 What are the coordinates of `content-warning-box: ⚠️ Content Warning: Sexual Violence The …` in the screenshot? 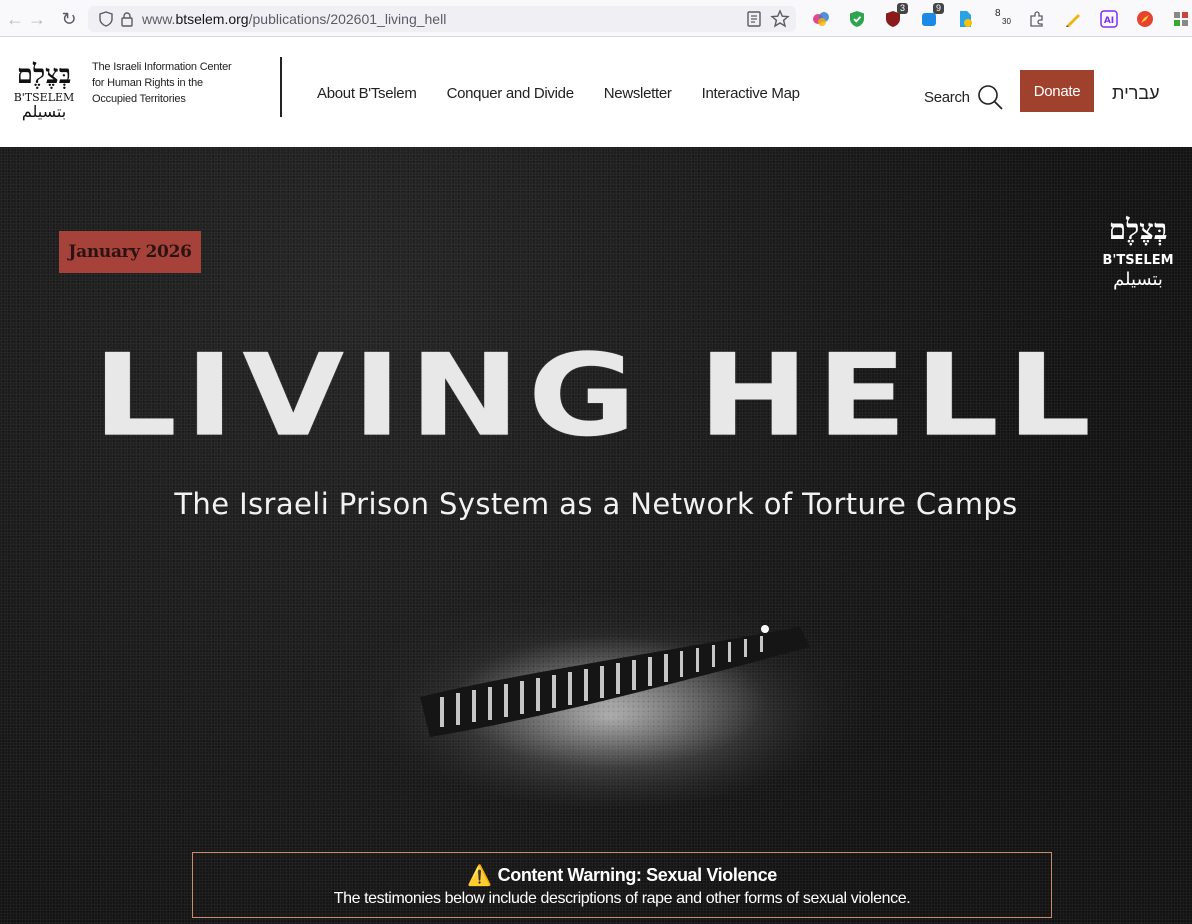 It's located at (622, 885).